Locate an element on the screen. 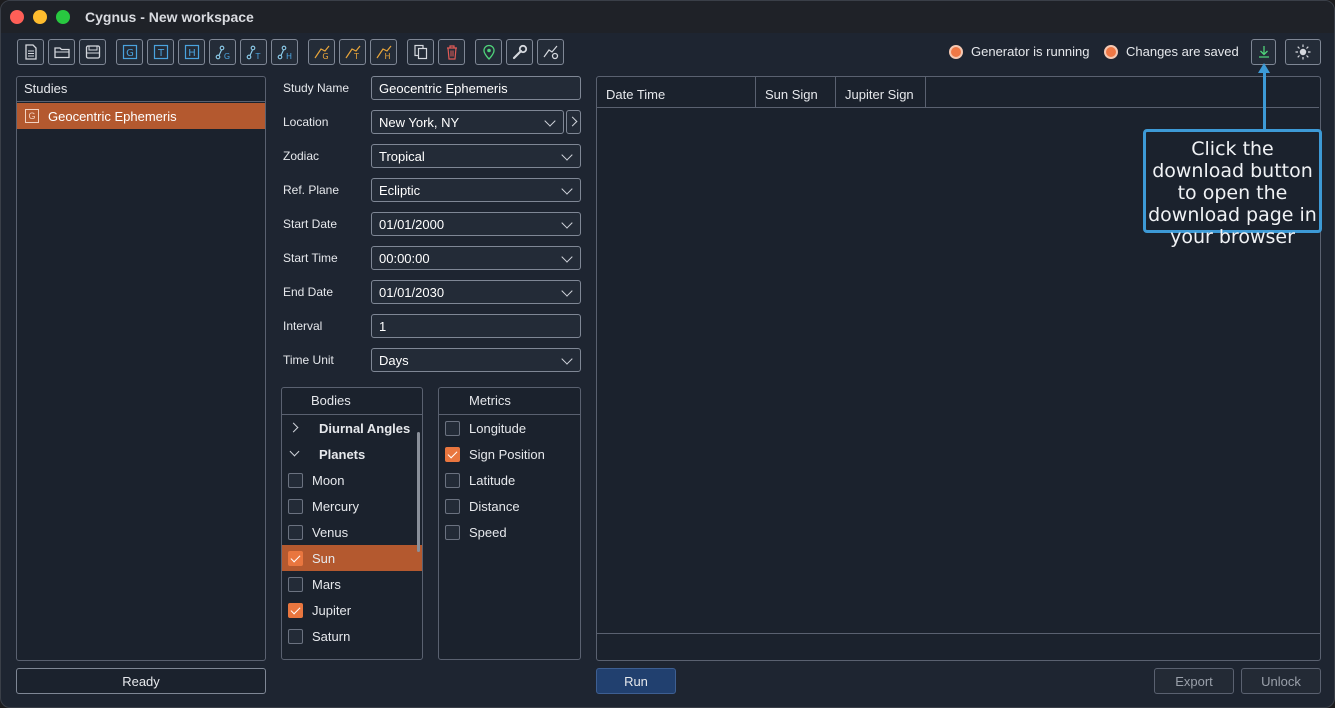 Image resolution: width=1335 pixels, height=708 pixels. sign-position-checkbox is located at coordinates (452, 454).